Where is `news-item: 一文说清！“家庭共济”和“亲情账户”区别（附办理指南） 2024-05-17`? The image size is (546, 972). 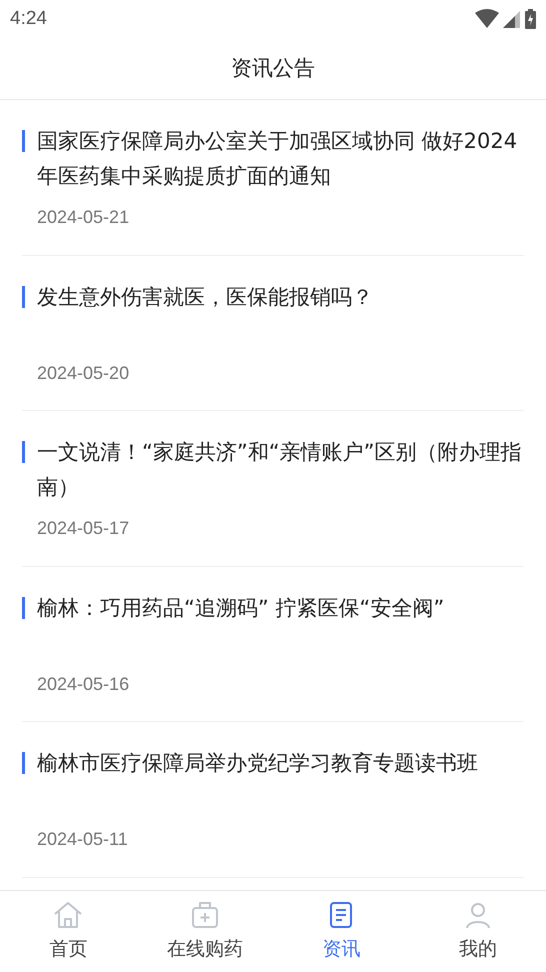
news-item: 一文说清！“家庭共济”和“亲情账户”区别（附办理指南） 2024-05-17 is located at coordinates (273, 488).